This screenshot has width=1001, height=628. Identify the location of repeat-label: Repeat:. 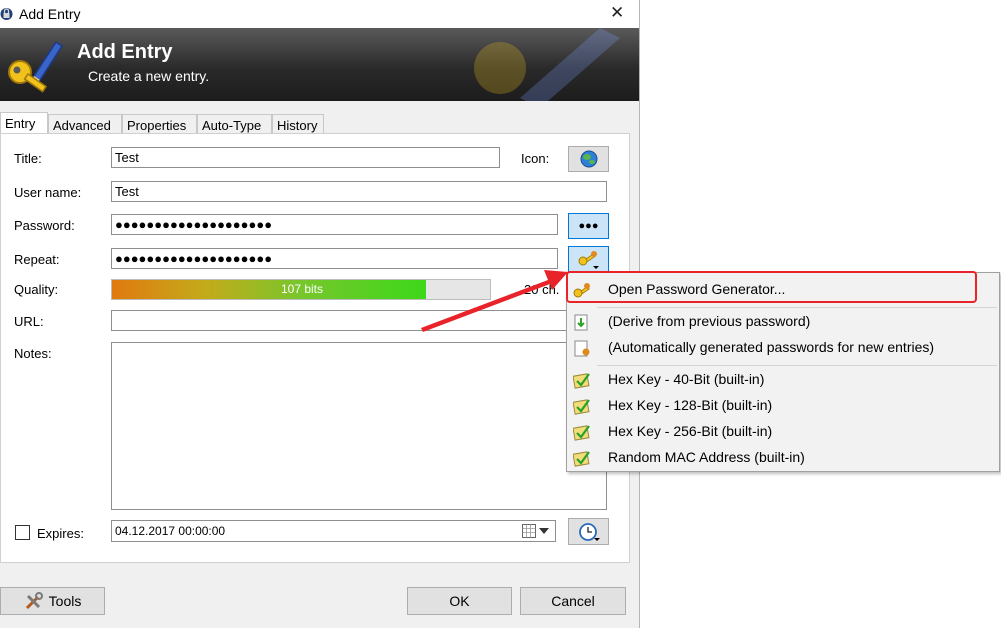
(37, 259).